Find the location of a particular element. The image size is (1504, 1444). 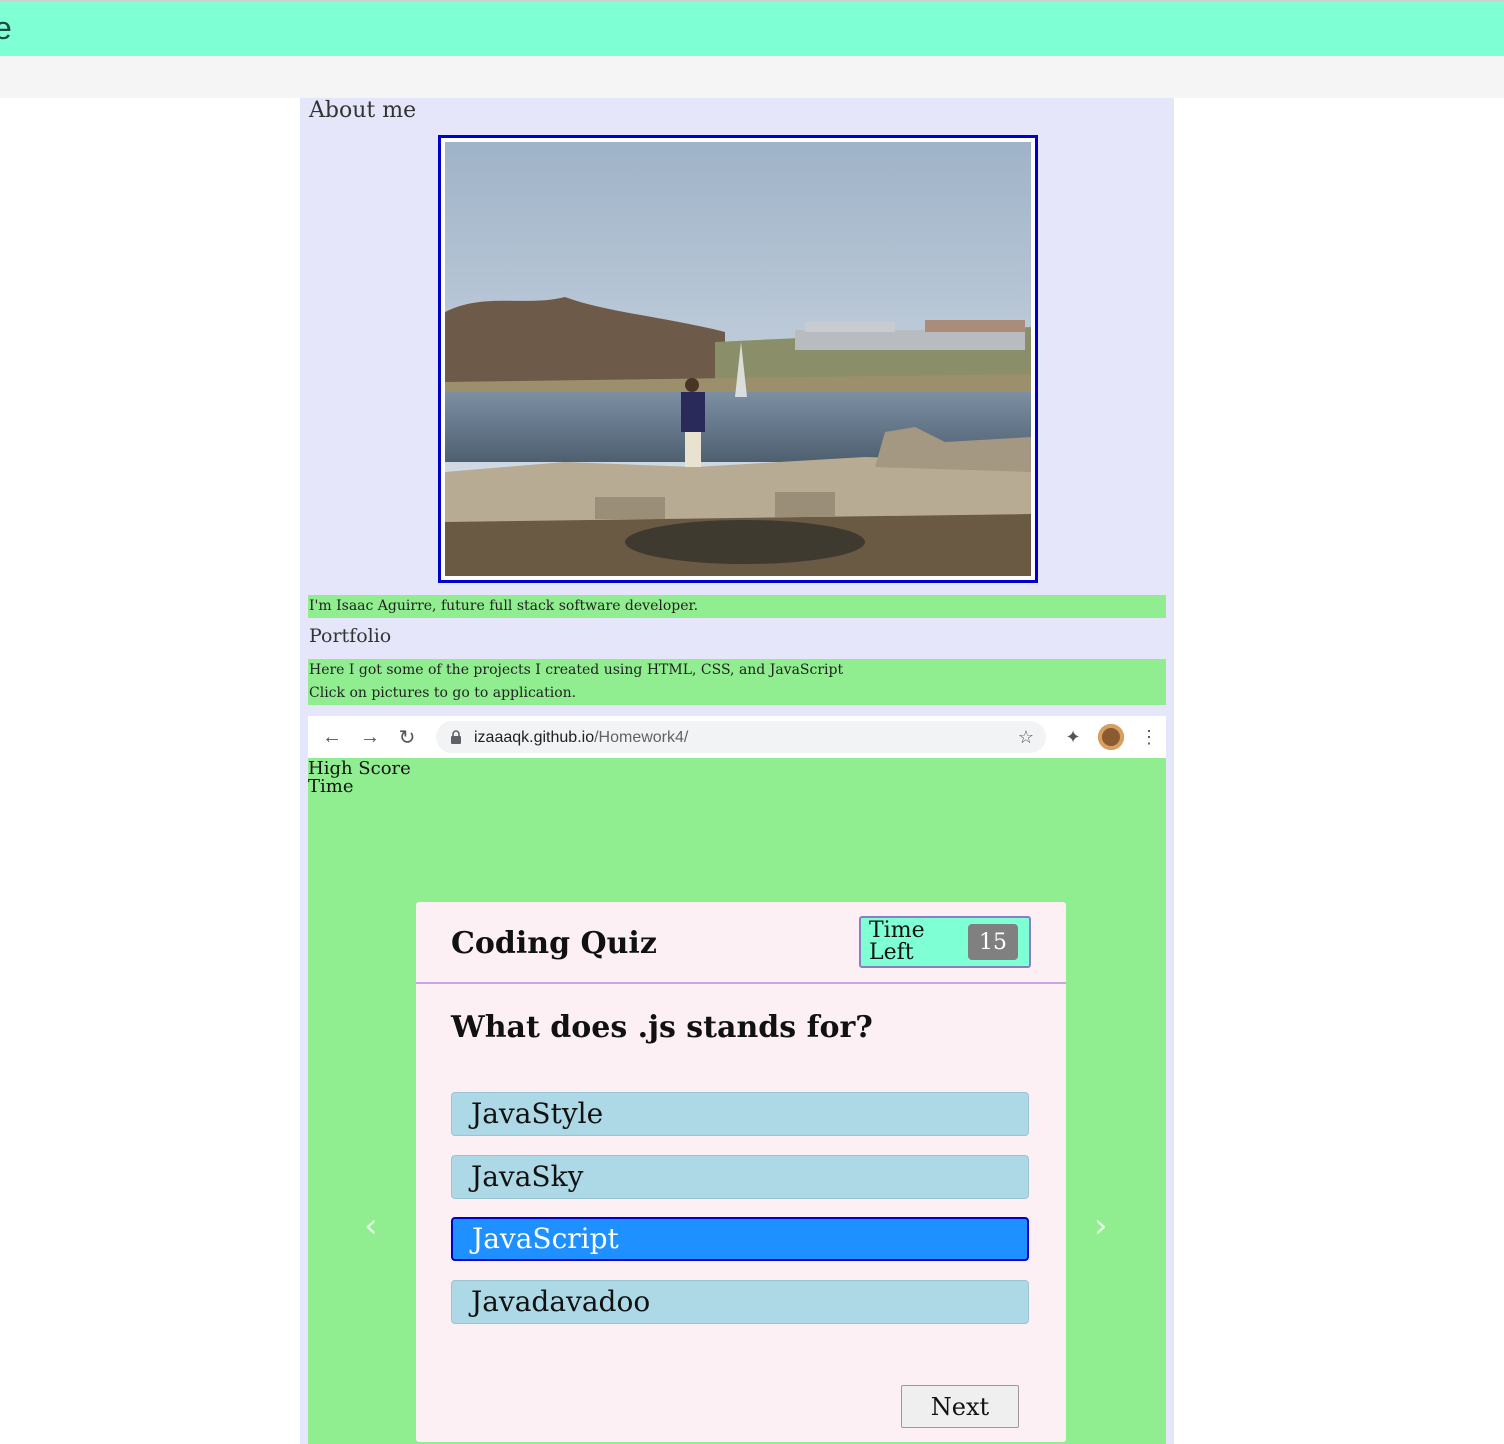

lock-icon is located at coordinates (456, 737).